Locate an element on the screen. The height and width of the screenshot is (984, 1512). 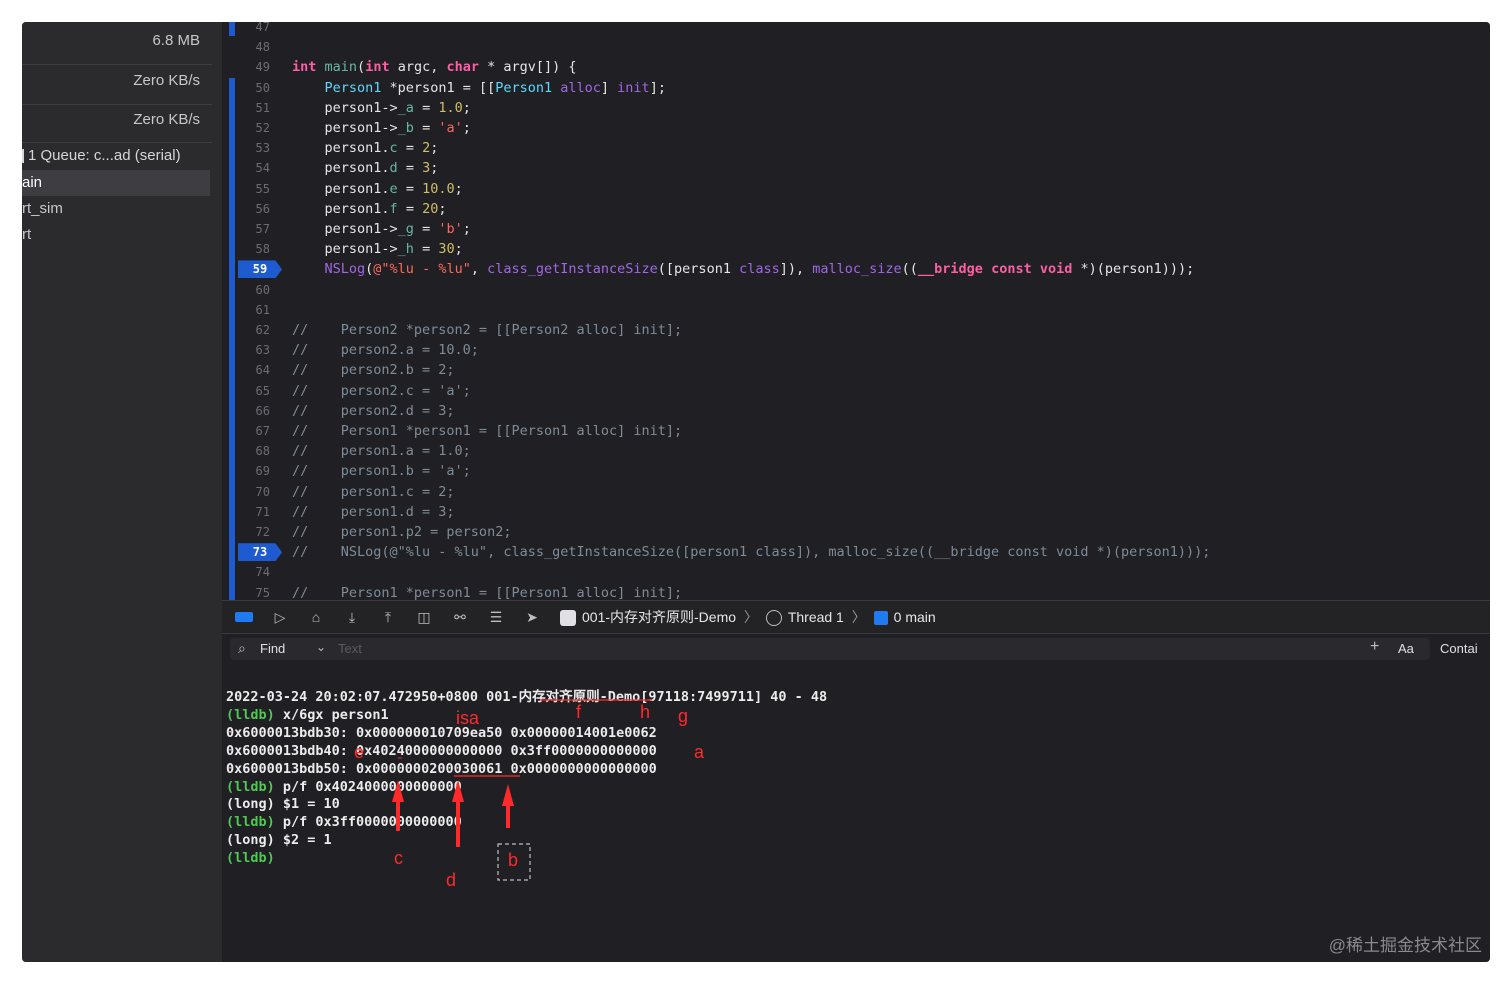
find-field: ⌕ Find ⌄ Text + is located at coordinates (830, 649).